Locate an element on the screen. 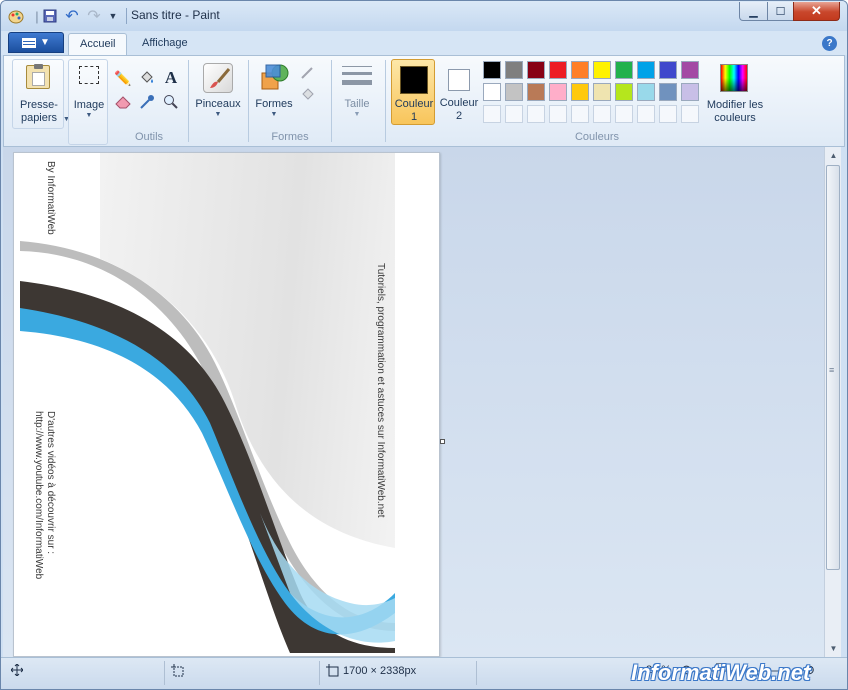 The width and height of the screenshot is (848, 690). tab-accueil: Accueil is located at coordinates (98, 44).